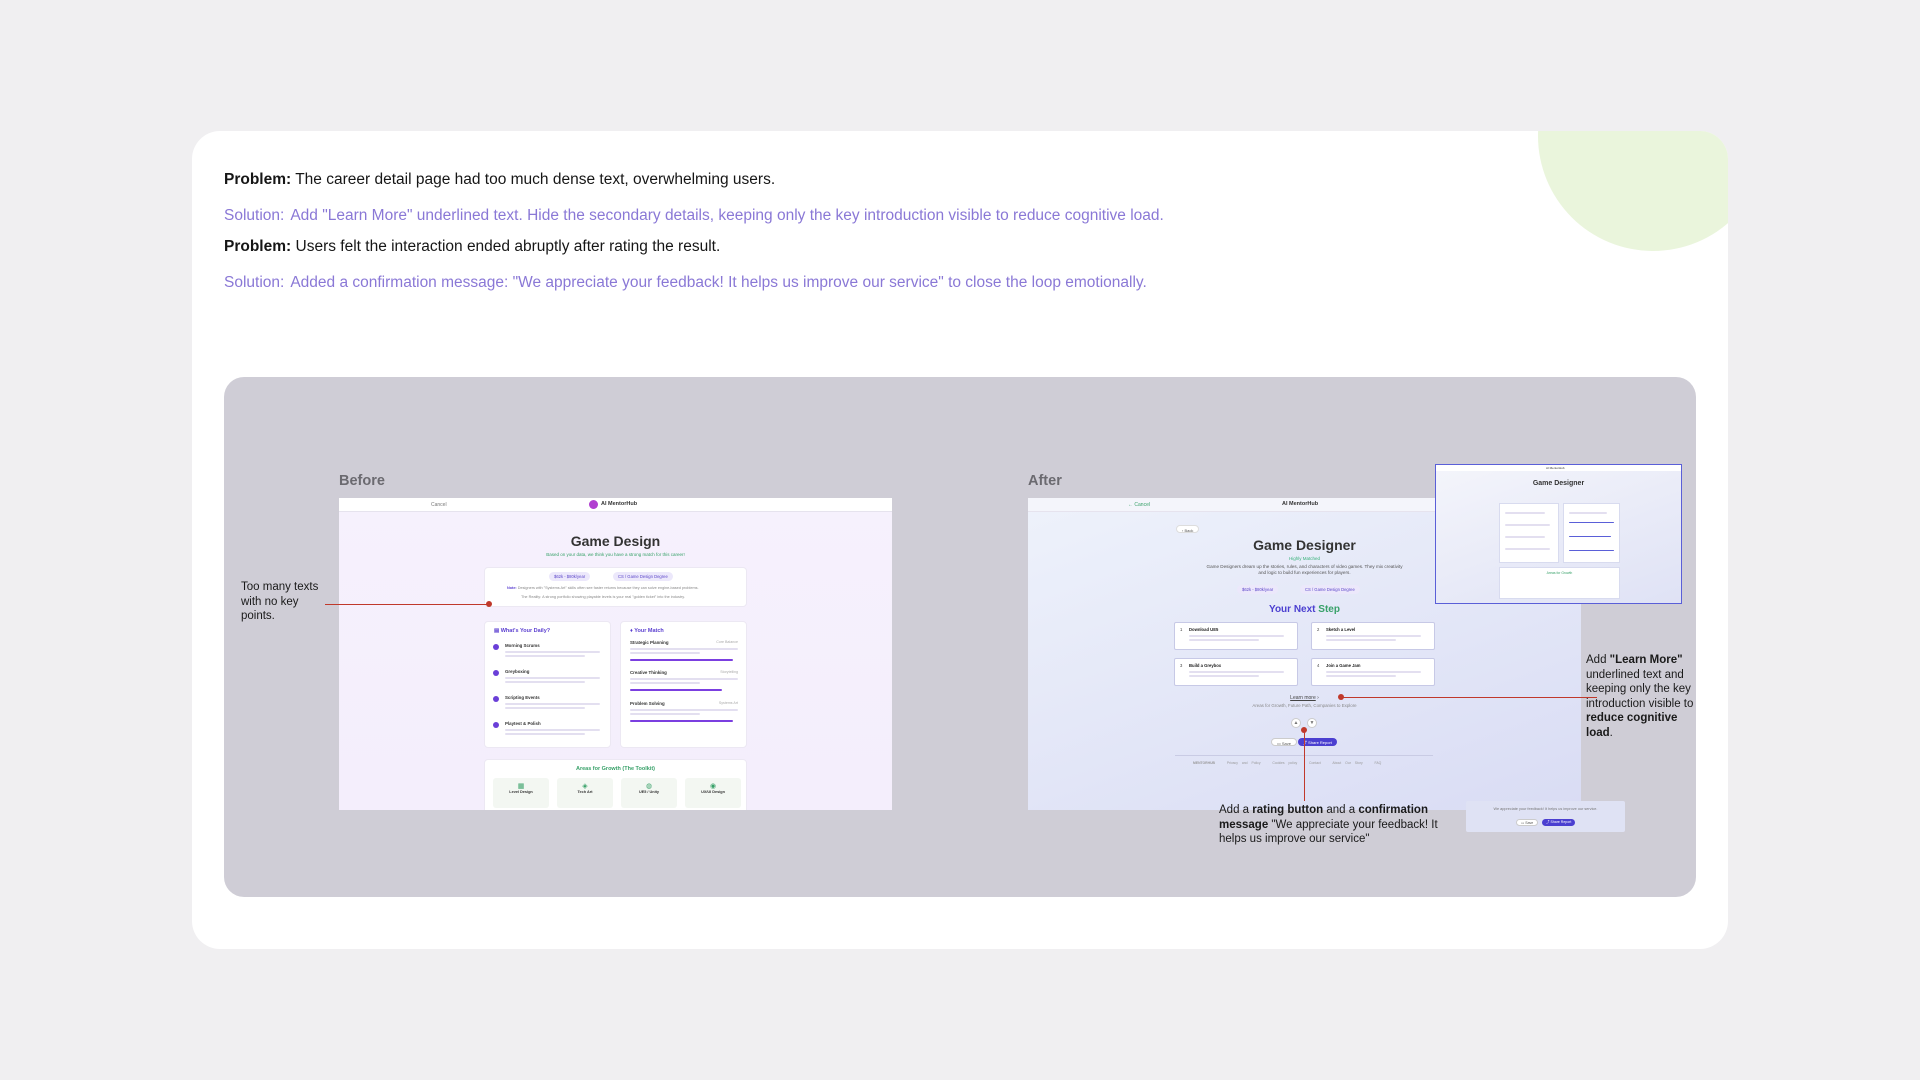  What do you see at coordinates (648, 672) in the screenshot?
I see `match-item-title: Creative Thinking` at bounding box center [648, 672].